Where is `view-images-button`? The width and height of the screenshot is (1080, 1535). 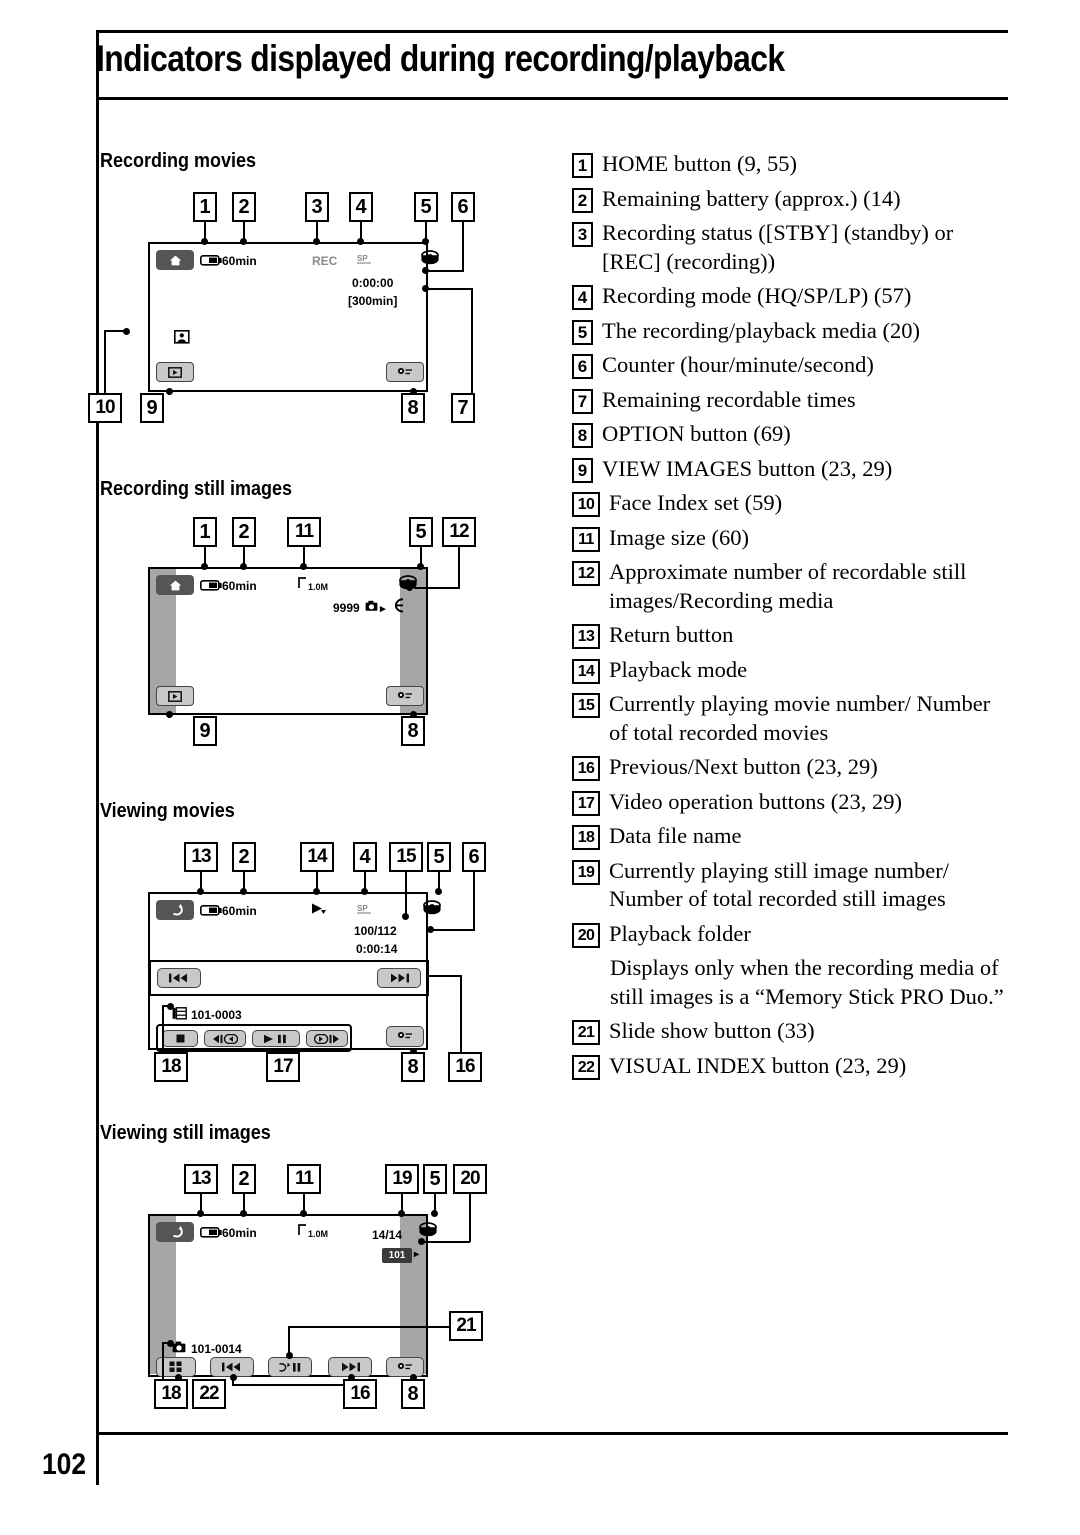 view-images-button is located at coordinates (175, 372).